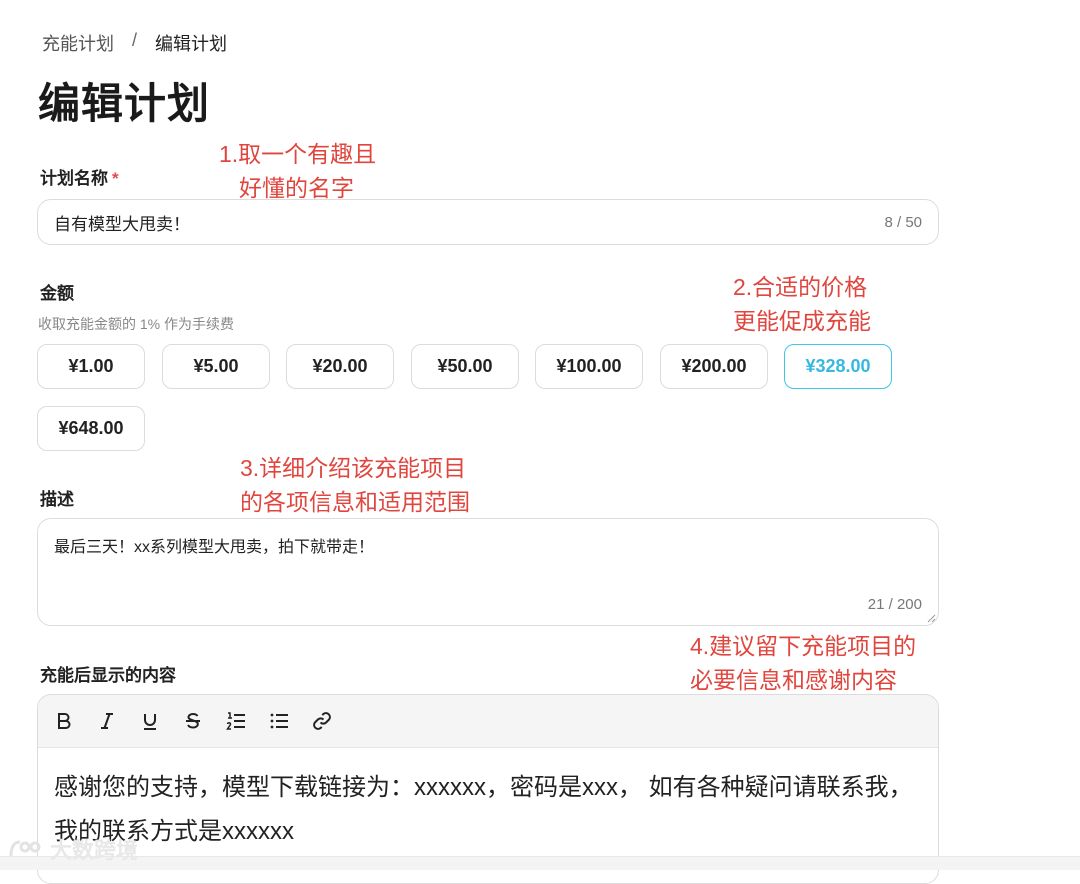 This screenshot has width=1080, height=884. Describe the element at coordinates (25, 848) in the screenshot. I see `watermark-logo-icon` at that location.